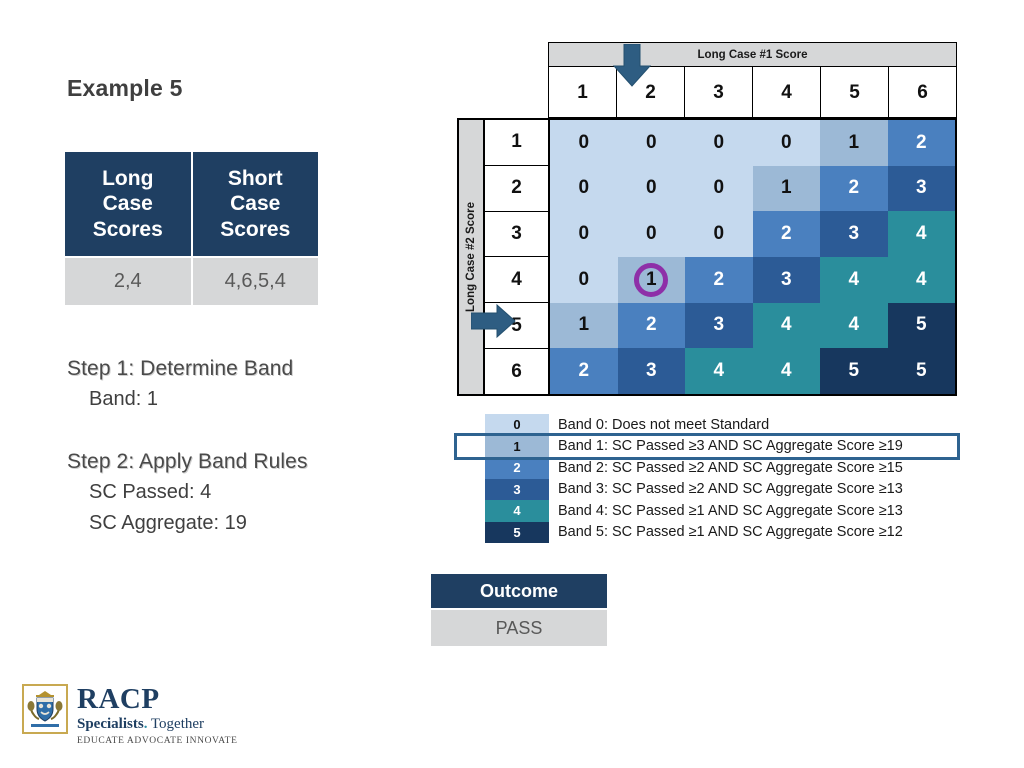 The image size is (1024, 768). Describe the element at coordinates (651, 92) in the screenshot. I see `column-label-2: 2` at that location.